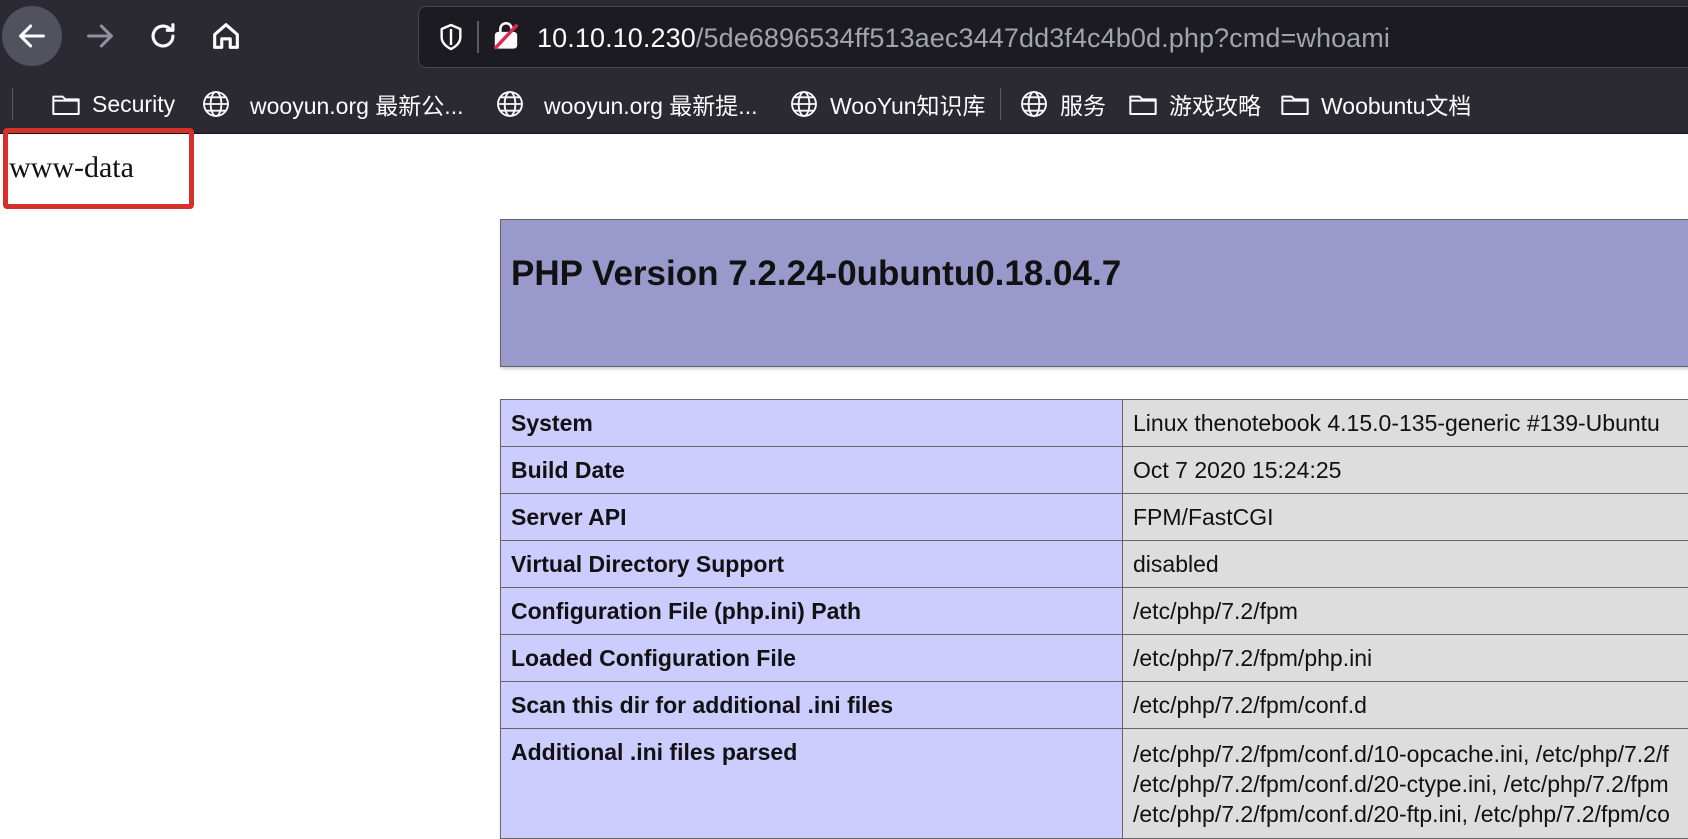  What do you see at coordinates (133, 104) in the screenshot?
I see `bookmark-label: Security` at bounding box center [133, 104].